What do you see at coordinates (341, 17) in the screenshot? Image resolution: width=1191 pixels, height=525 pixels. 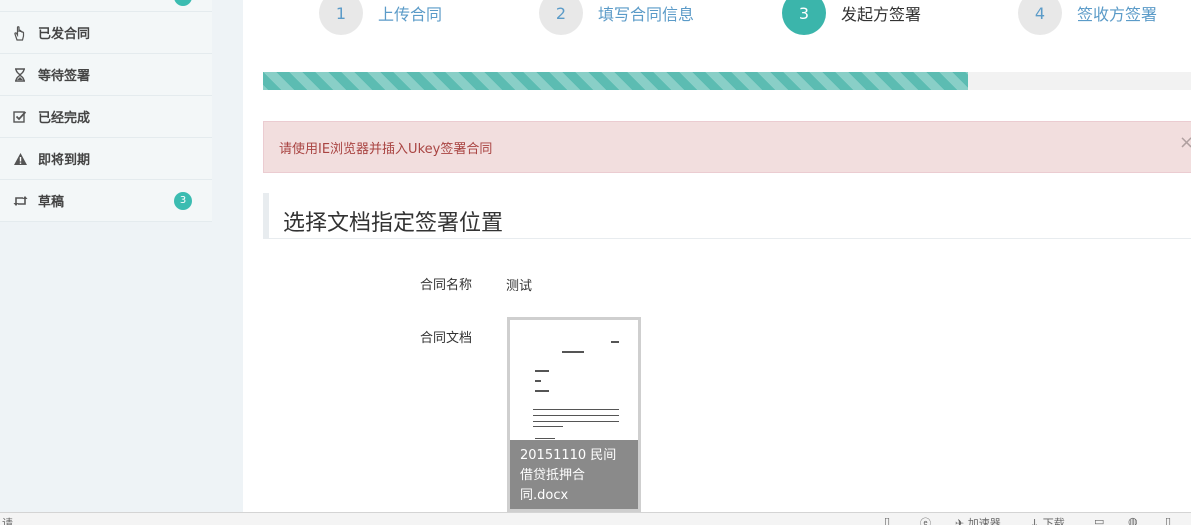 I see `step-number: 1` at bounding box center [341, 17].